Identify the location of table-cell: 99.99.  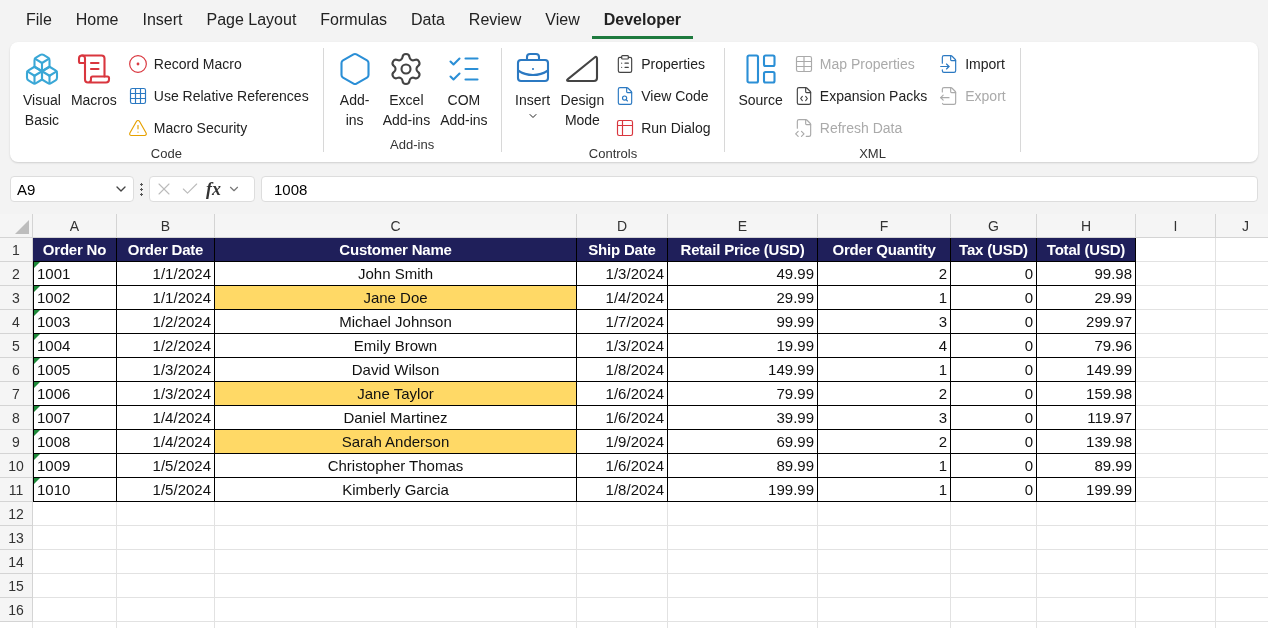
(743, 322).